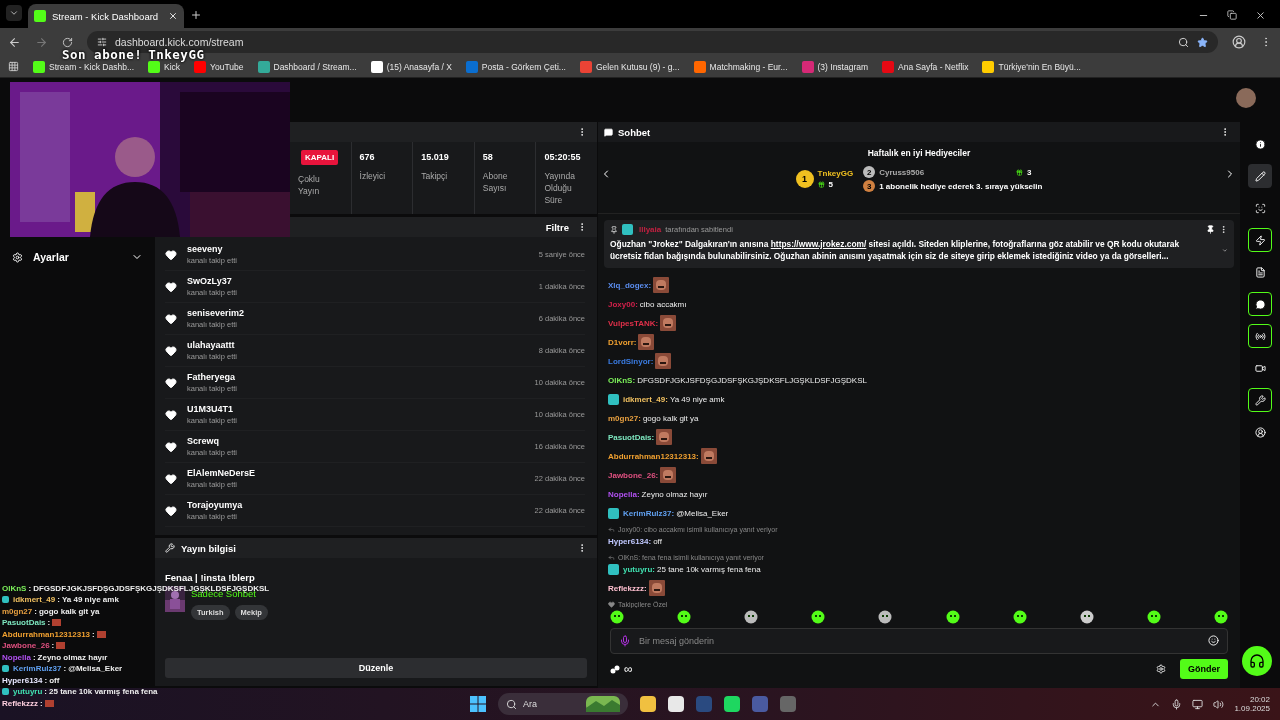 The image size is (1280, 720). I want to click on chat-username: PasuotDais:, so click(631, 437).